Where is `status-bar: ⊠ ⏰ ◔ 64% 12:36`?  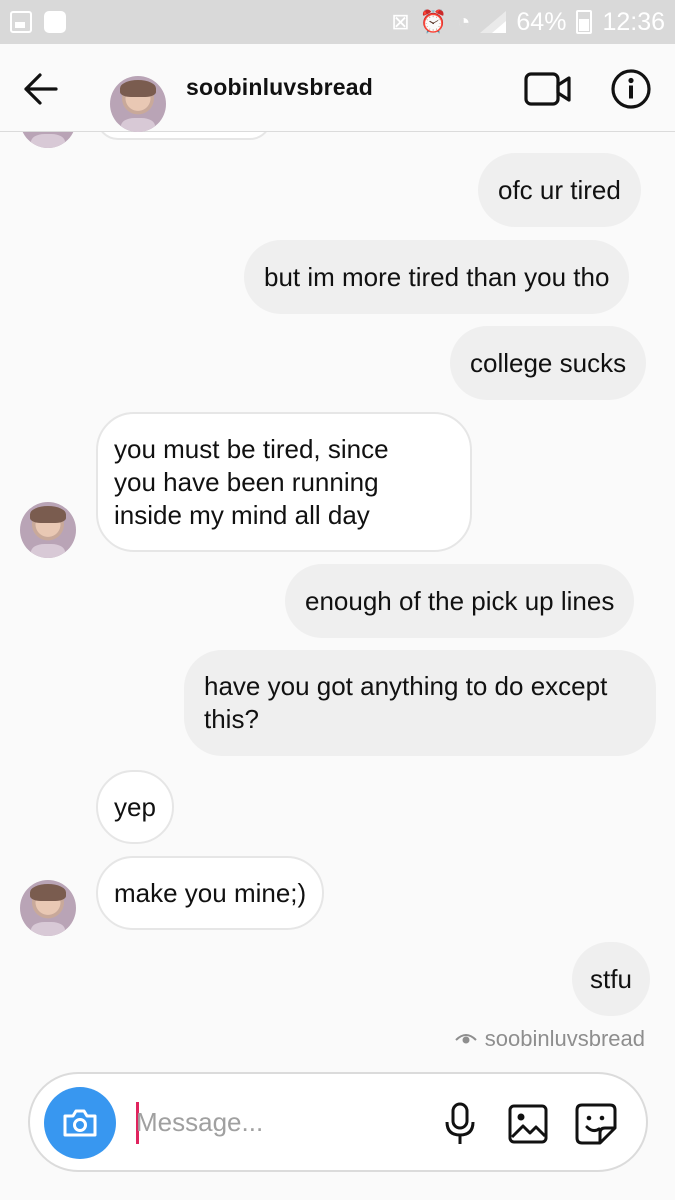 status-bar: ⊠ ⏰ ◔ 64% 12:36 is located at coordinates (337, 22).